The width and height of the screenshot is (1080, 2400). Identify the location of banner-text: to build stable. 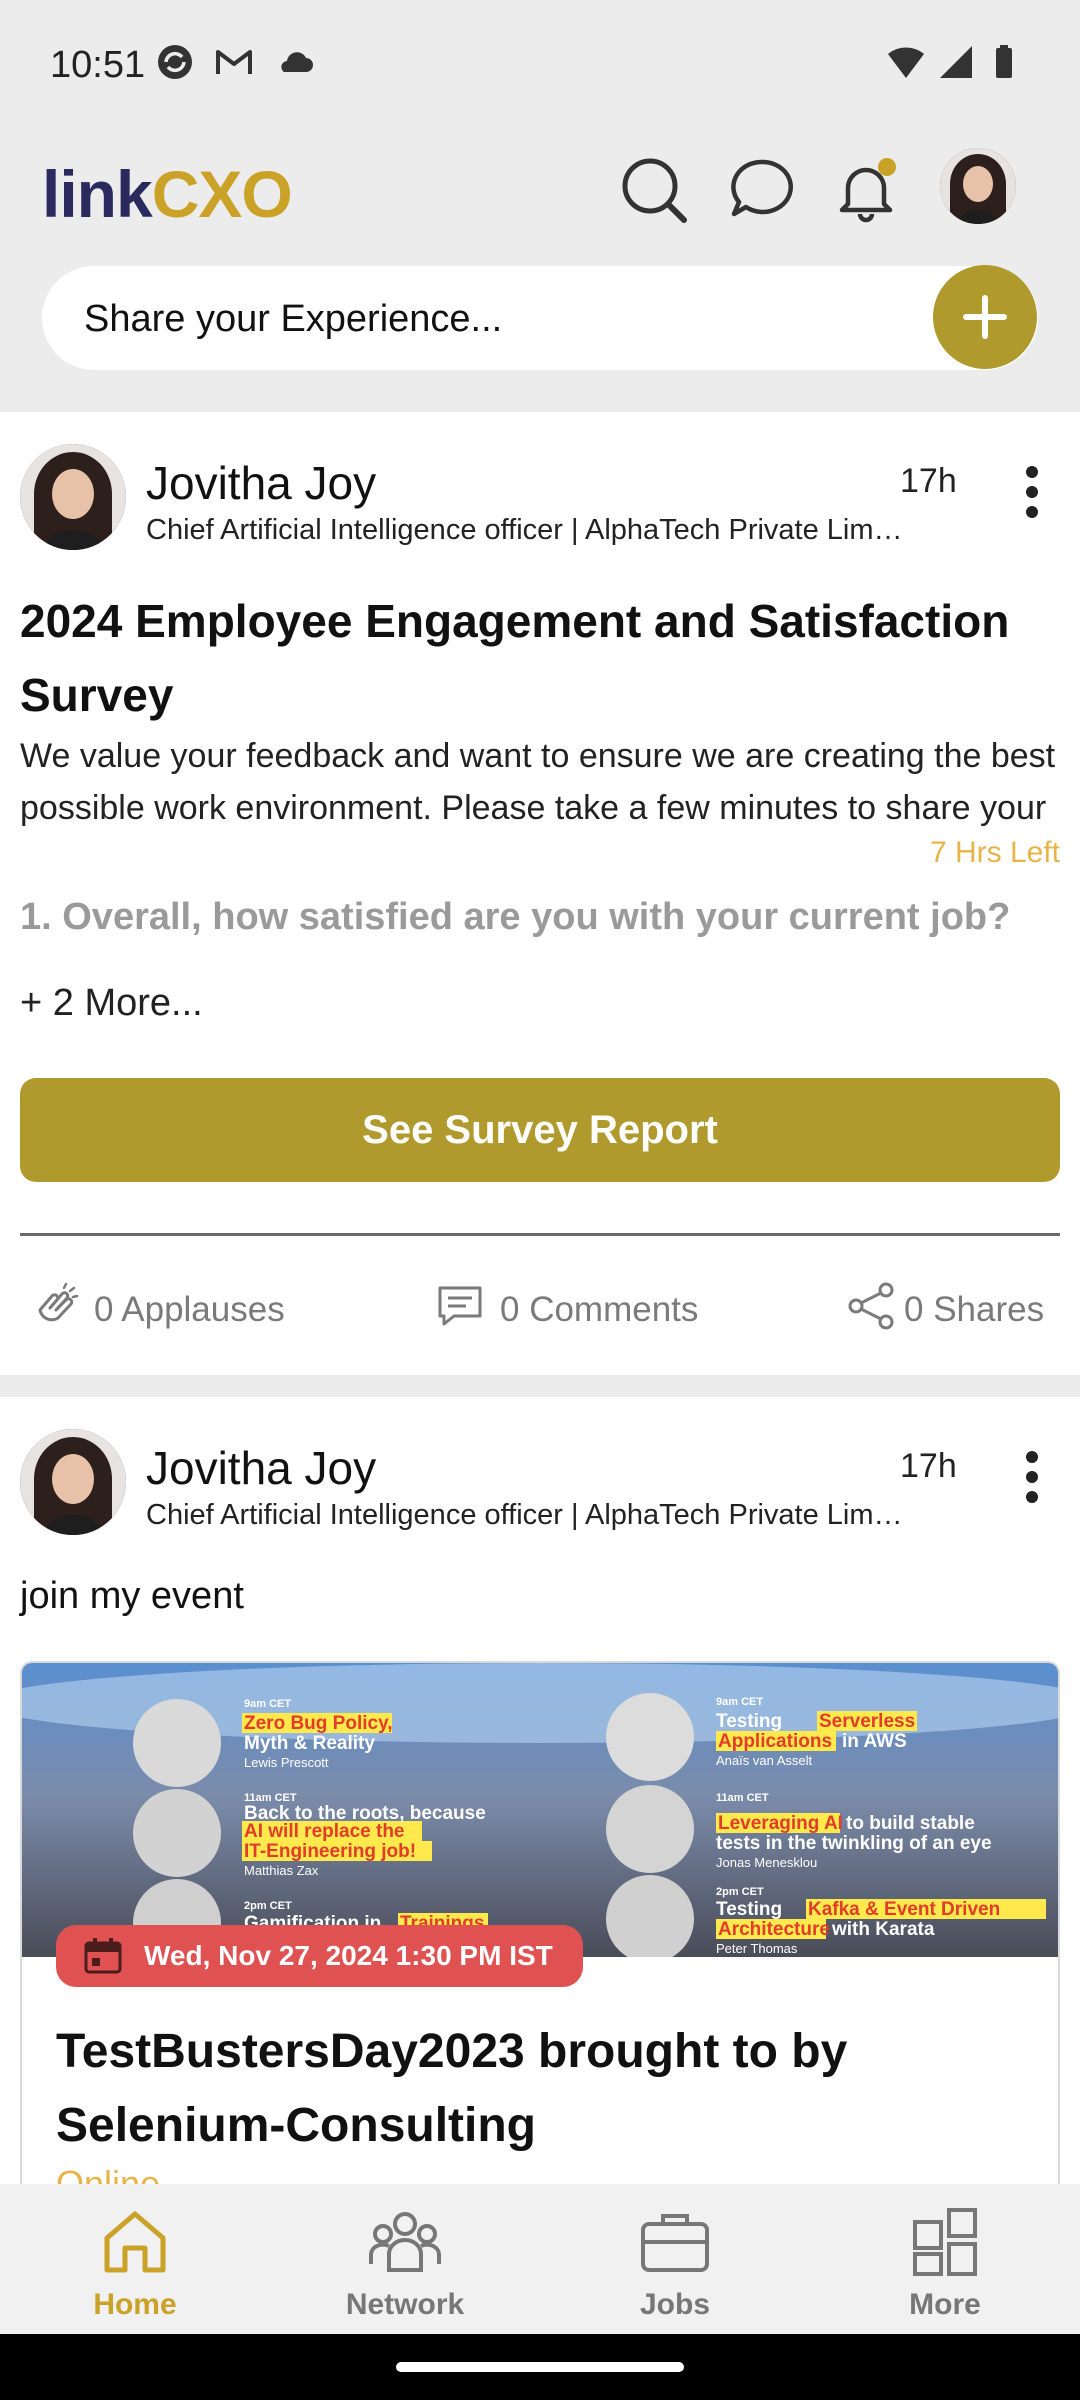
(910, 1823).